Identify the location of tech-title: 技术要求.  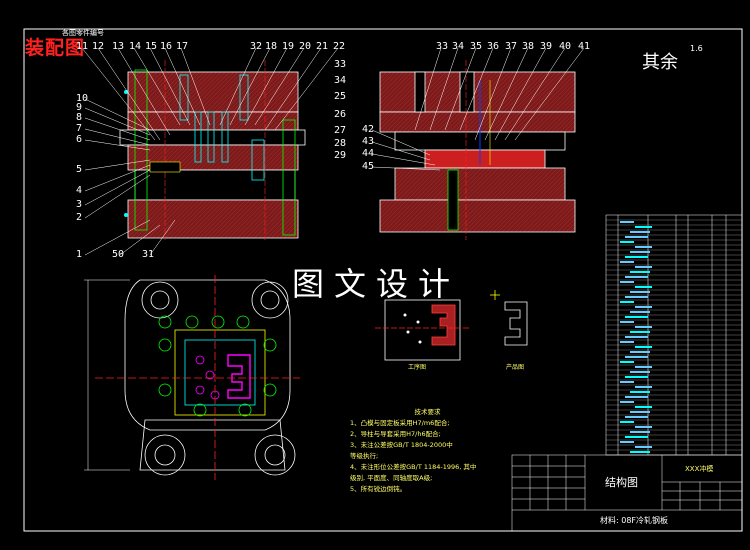
(427, 412).